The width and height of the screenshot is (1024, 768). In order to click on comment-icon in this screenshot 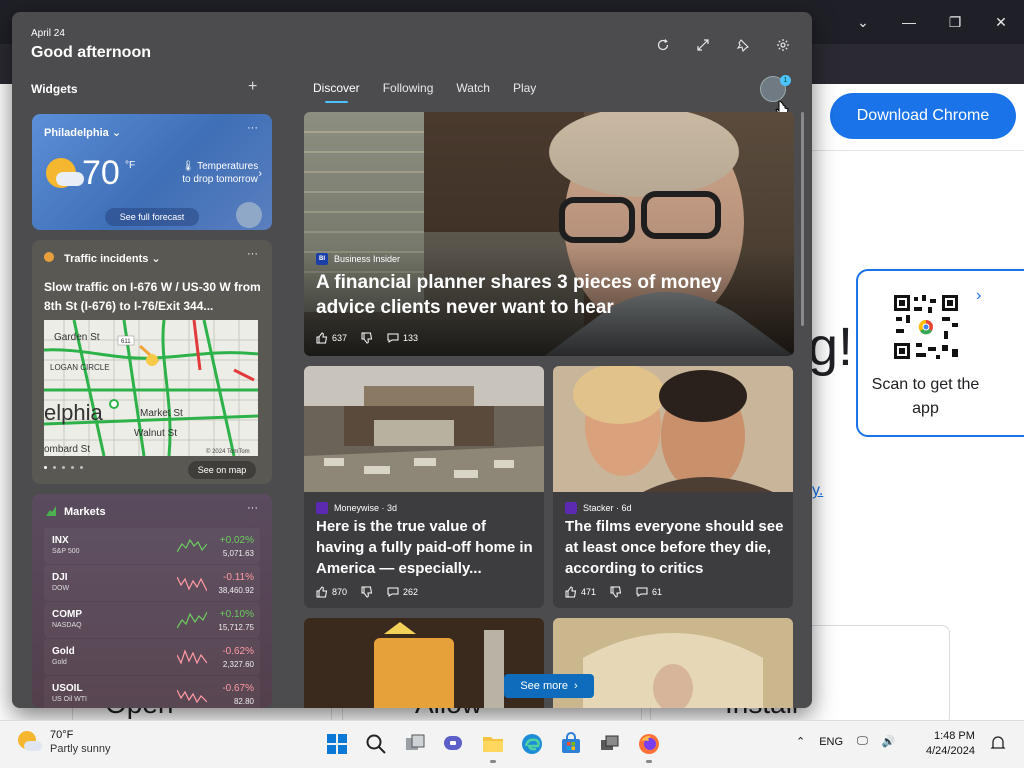, I will do `click(642, 592)`.